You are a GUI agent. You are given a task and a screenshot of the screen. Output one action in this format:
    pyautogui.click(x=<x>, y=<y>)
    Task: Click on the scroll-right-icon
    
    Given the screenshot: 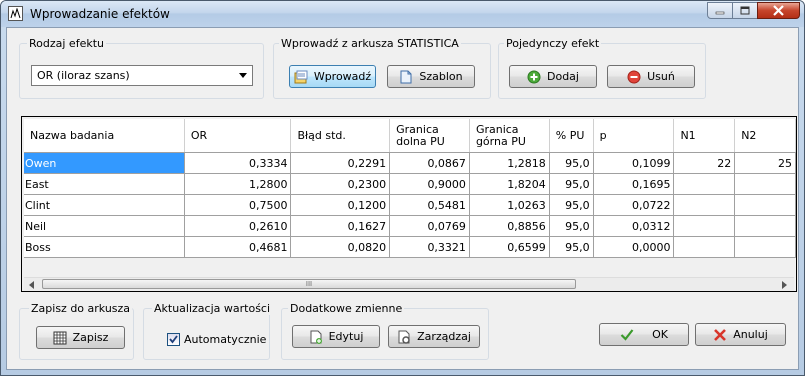 What is the action you would take?
    pyautogui.click(x=784, y=285)
    